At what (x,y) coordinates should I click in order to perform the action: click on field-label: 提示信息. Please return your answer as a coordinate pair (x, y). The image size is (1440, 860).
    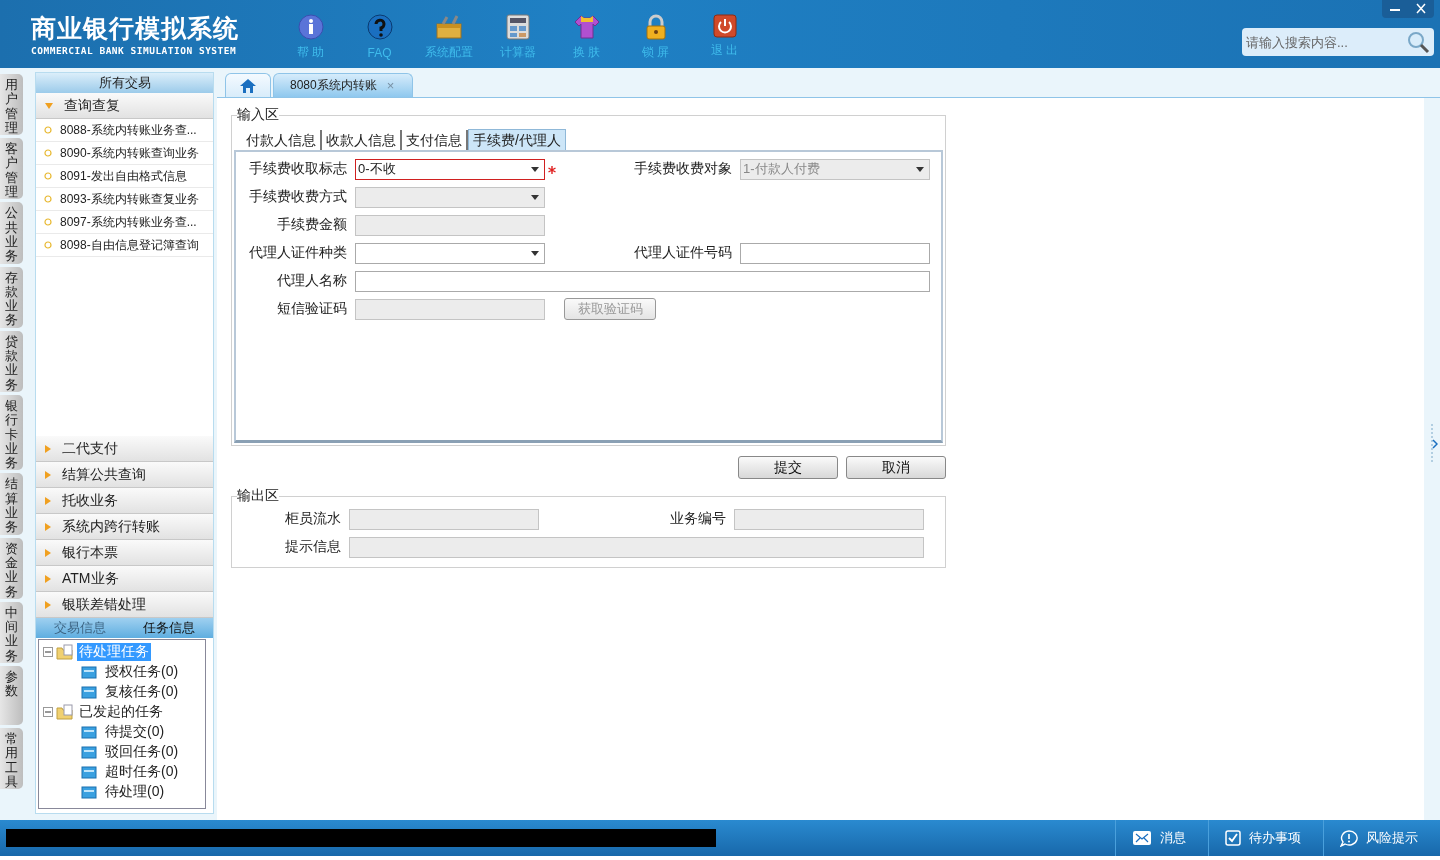
    Looking at the image, I should click on (312, 547).